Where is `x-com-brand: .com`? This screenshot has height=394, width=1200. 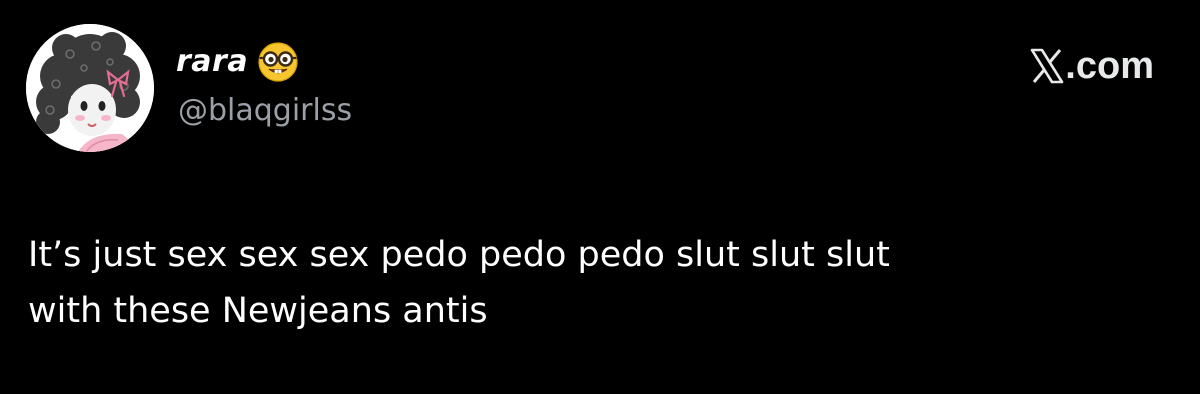 x-com-brand: .com is located at coordinates (1092, 66).